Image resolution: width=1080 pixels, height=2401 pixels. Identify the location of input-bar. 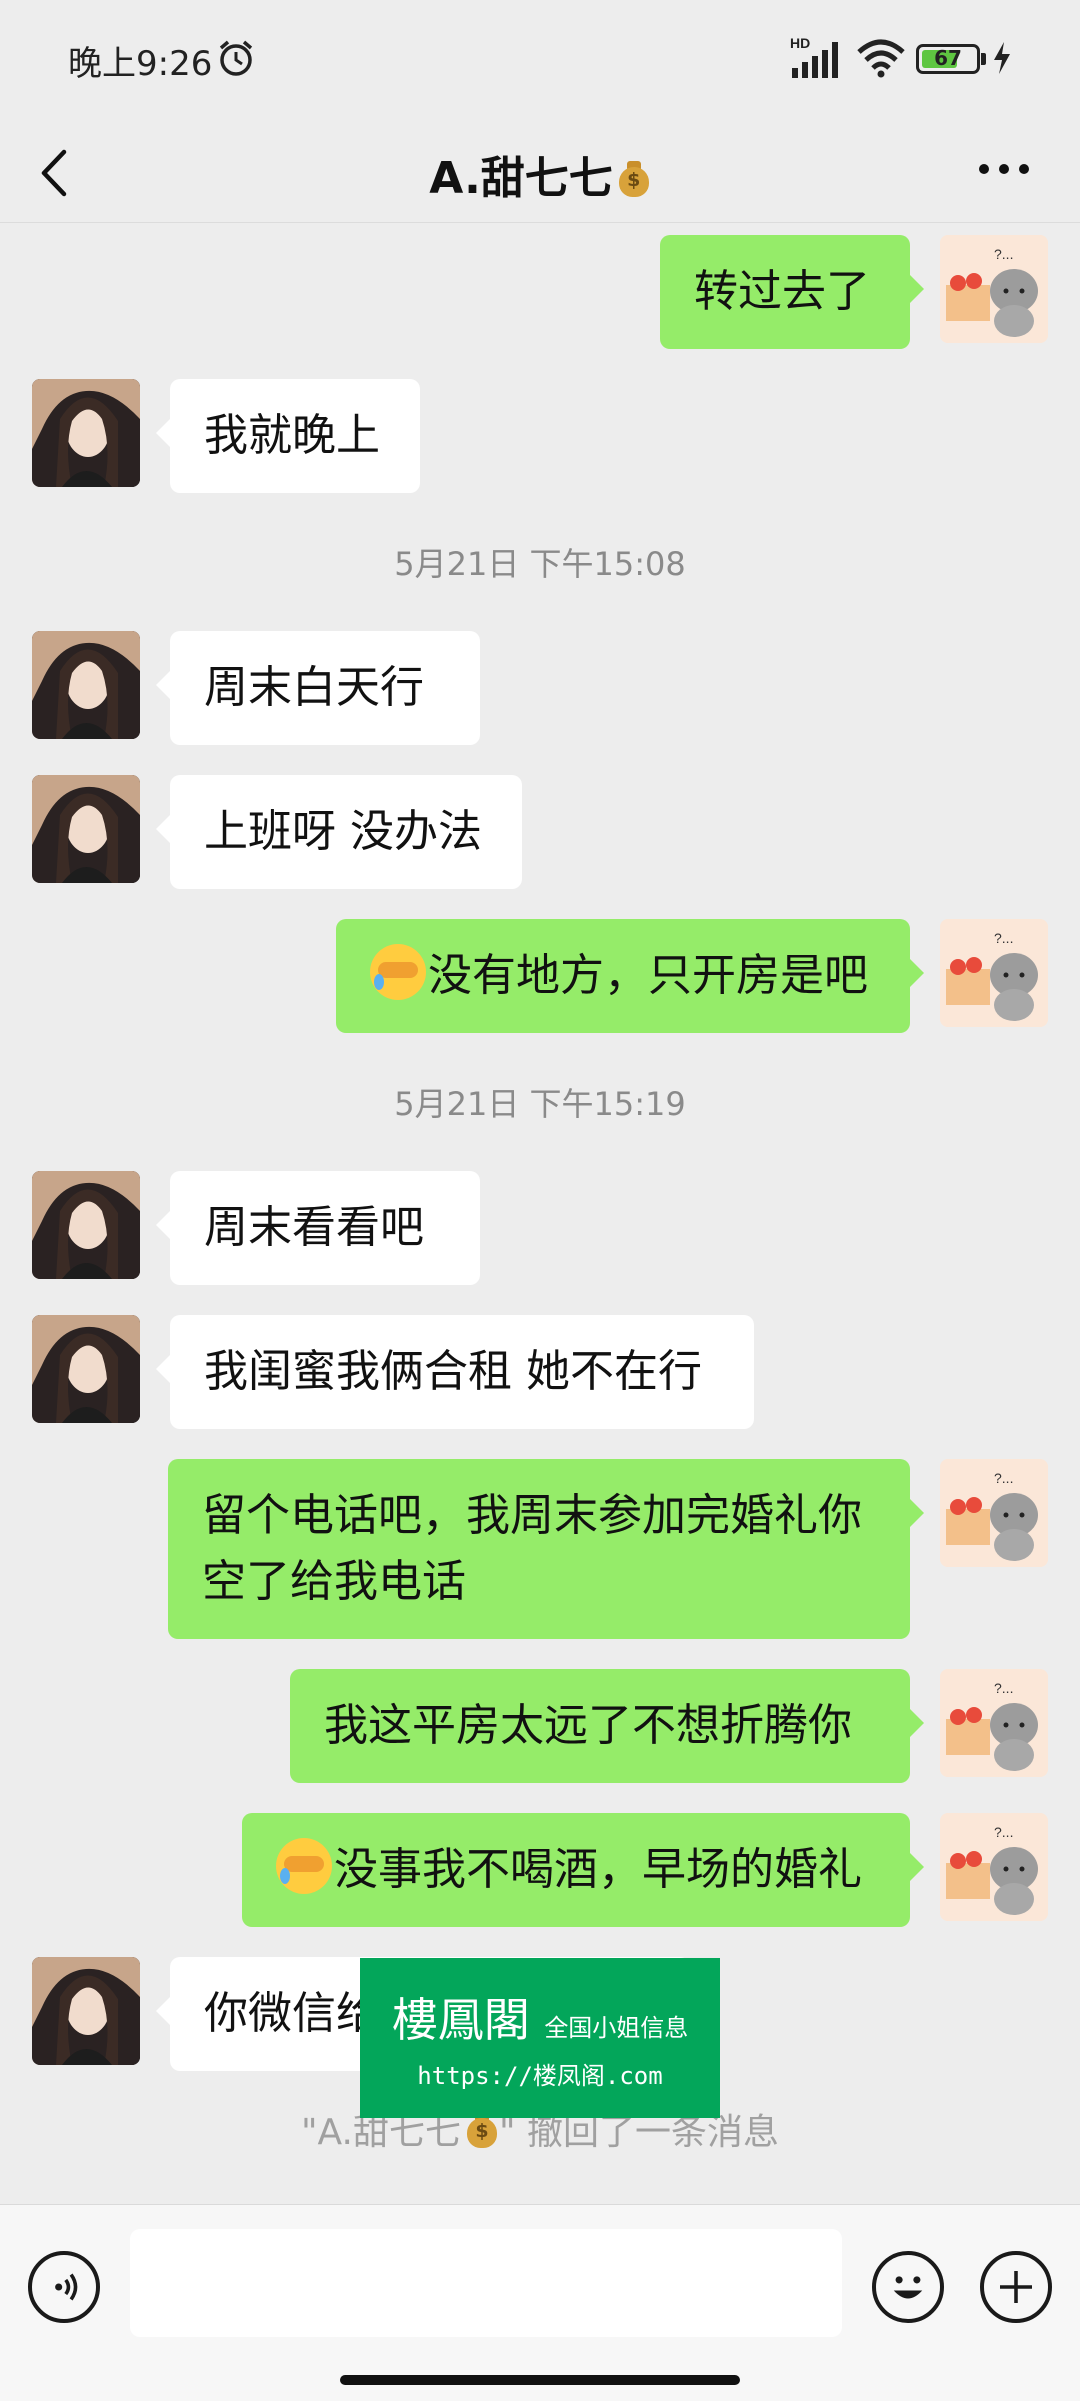
(540, 2302).